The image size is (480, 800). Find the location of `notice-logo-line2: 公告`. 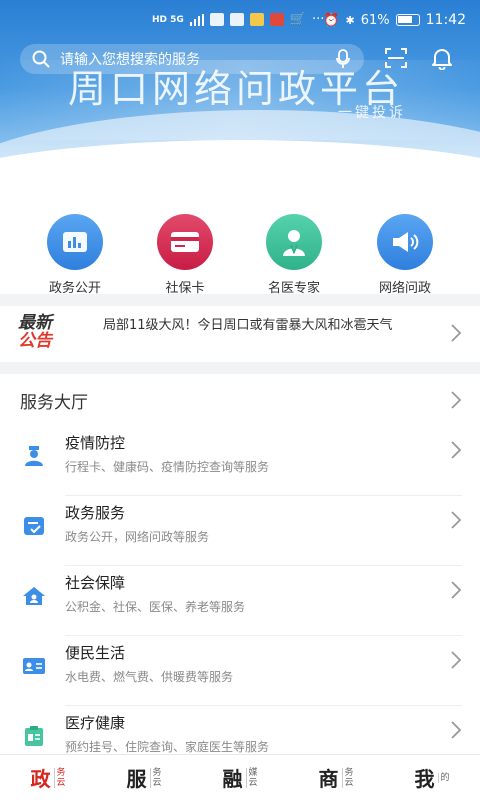

notice-logo-line2: 公告 is located at coordinates (35, 341).